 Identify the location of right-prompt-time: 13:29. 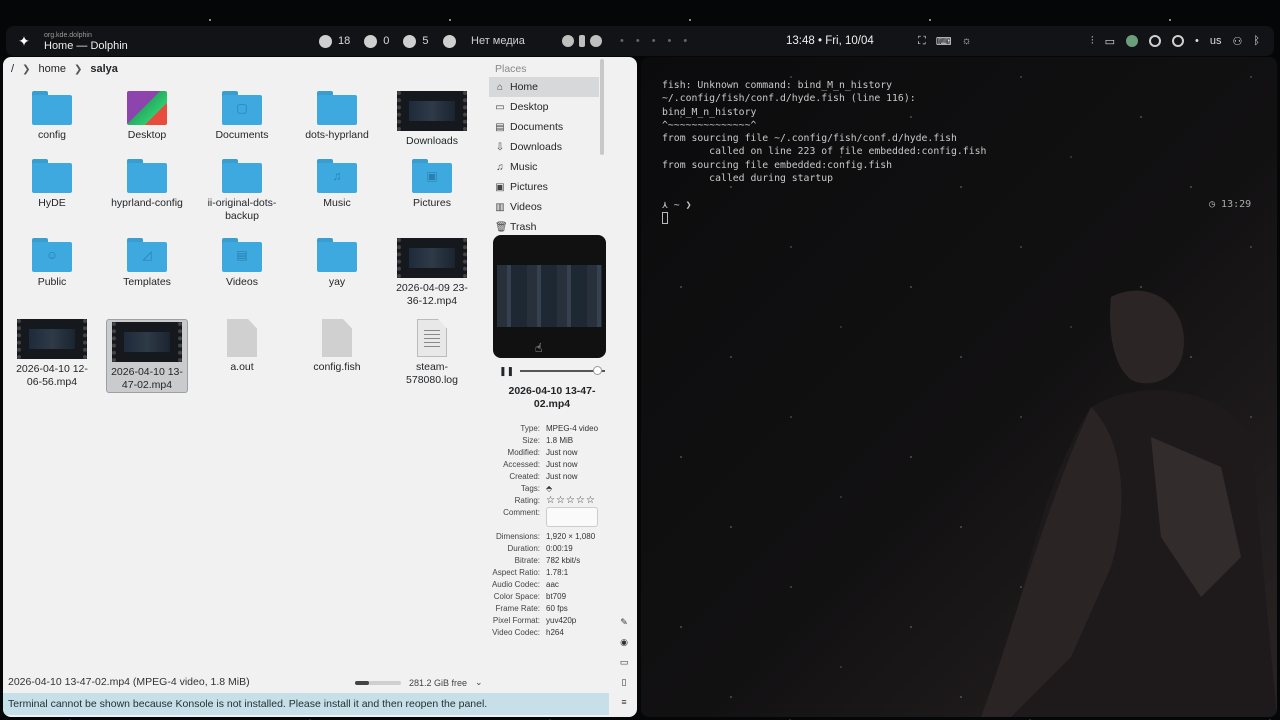
(1236, 204).